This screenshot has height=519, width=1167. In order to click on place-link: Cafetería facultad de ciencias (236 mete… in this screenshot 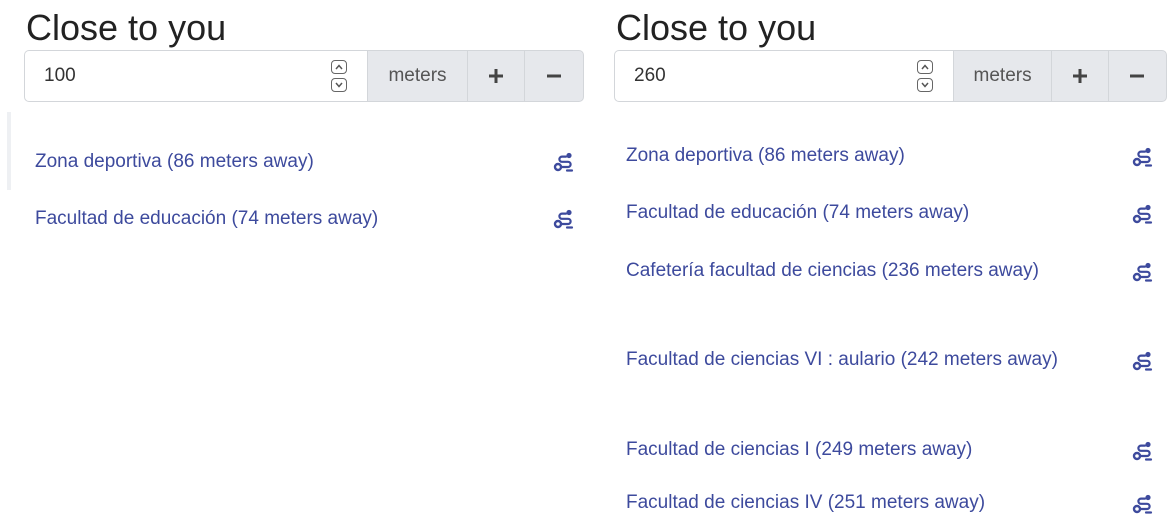, I will do `click(846, 271)`.